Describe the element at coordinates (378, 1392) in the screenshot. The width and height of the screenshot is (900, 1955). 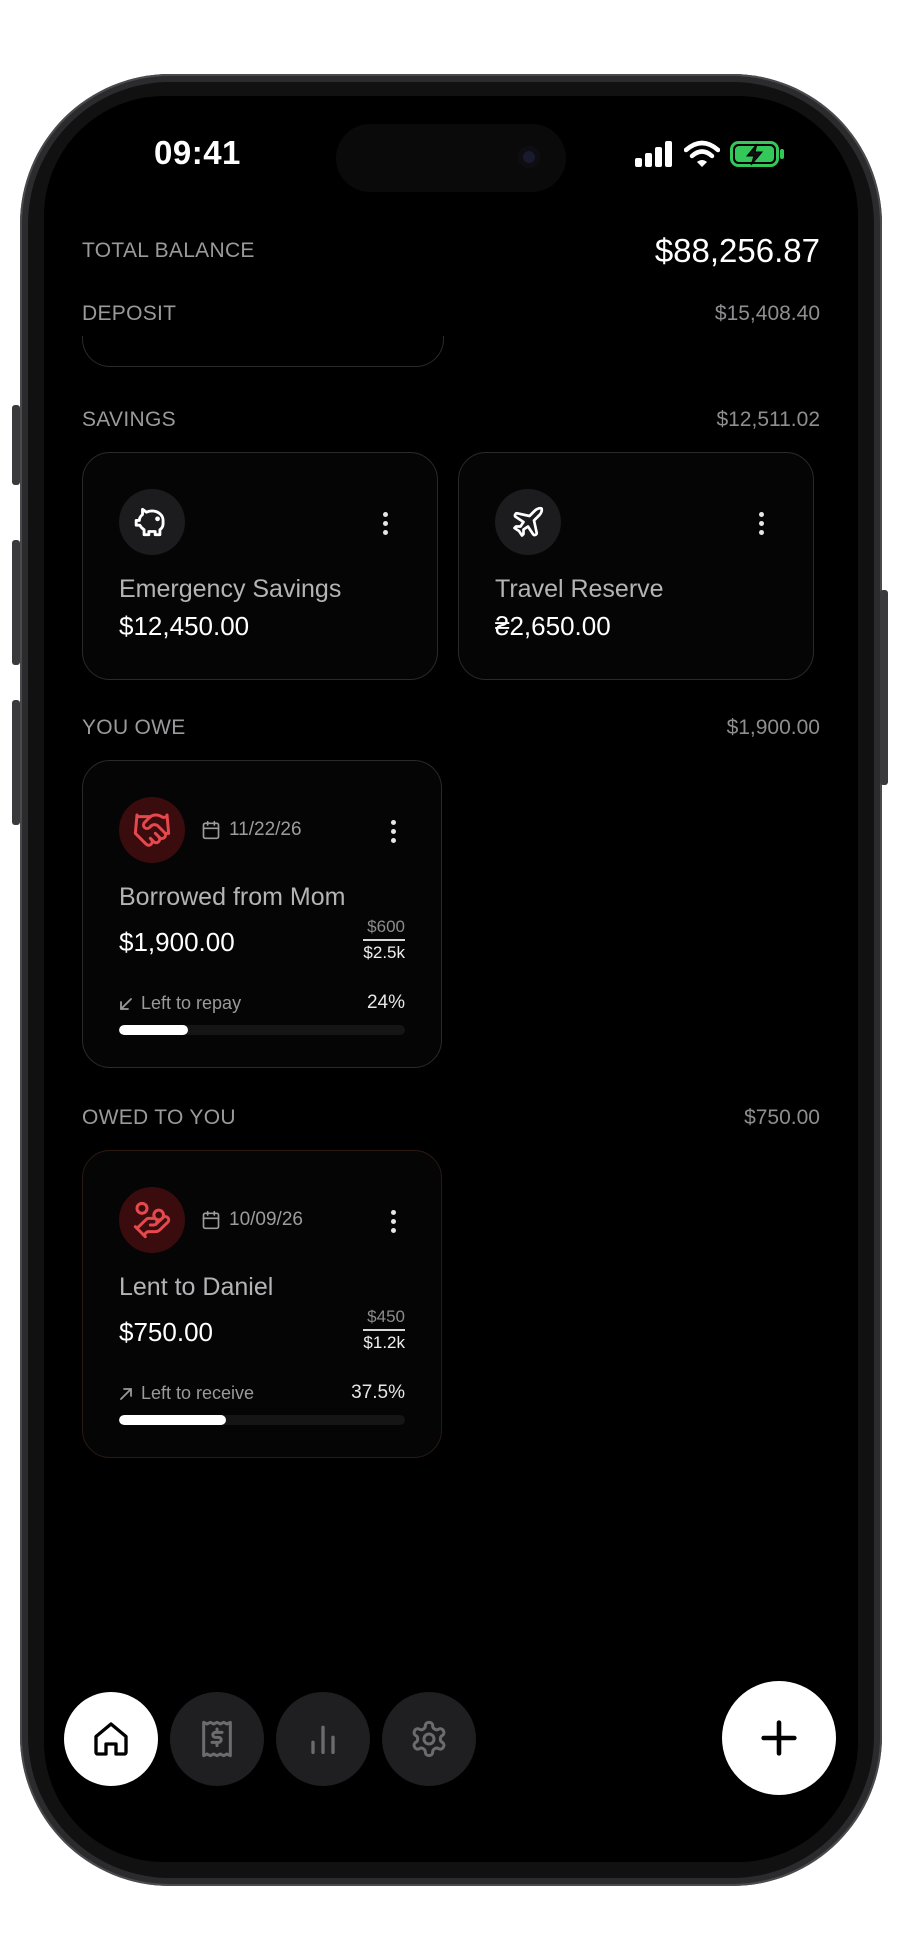
I see `progress-percent: 37.5%` at that location.